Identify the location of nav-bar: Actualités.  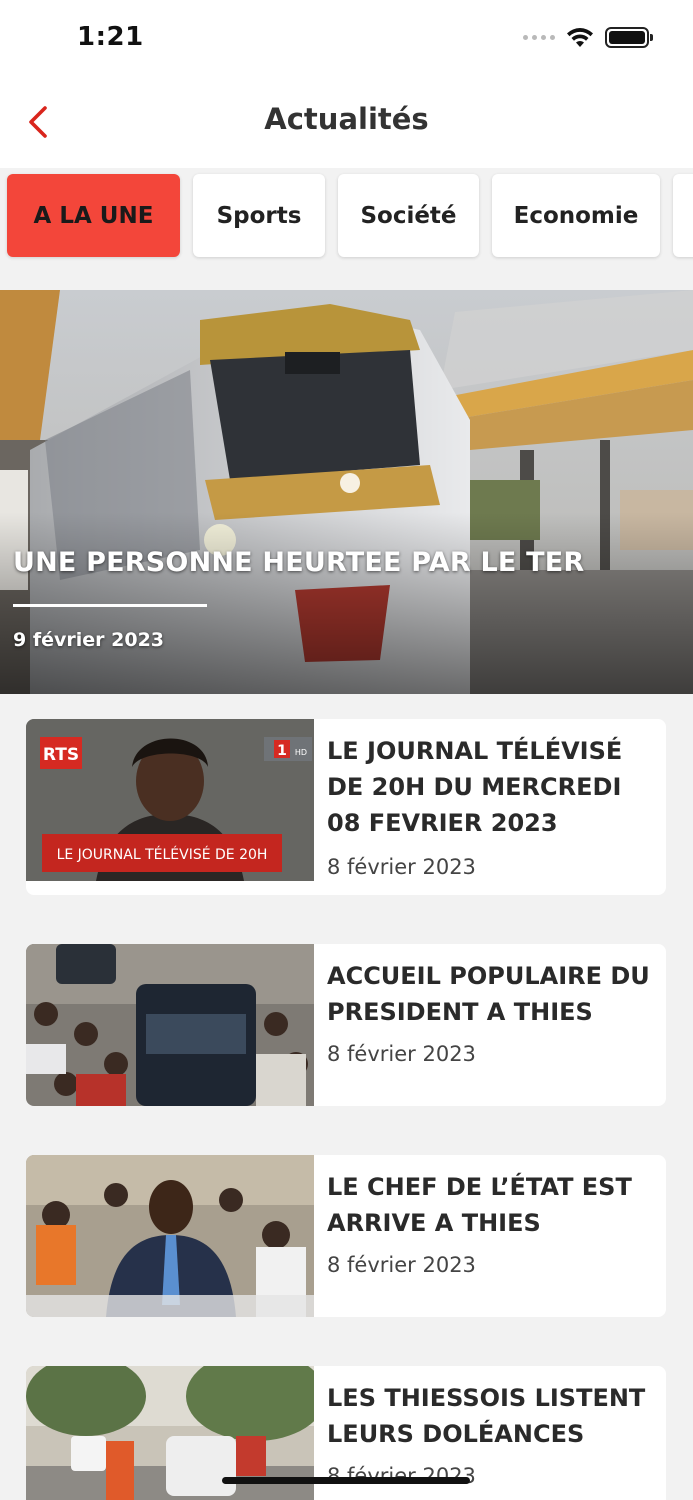
(346, 124).